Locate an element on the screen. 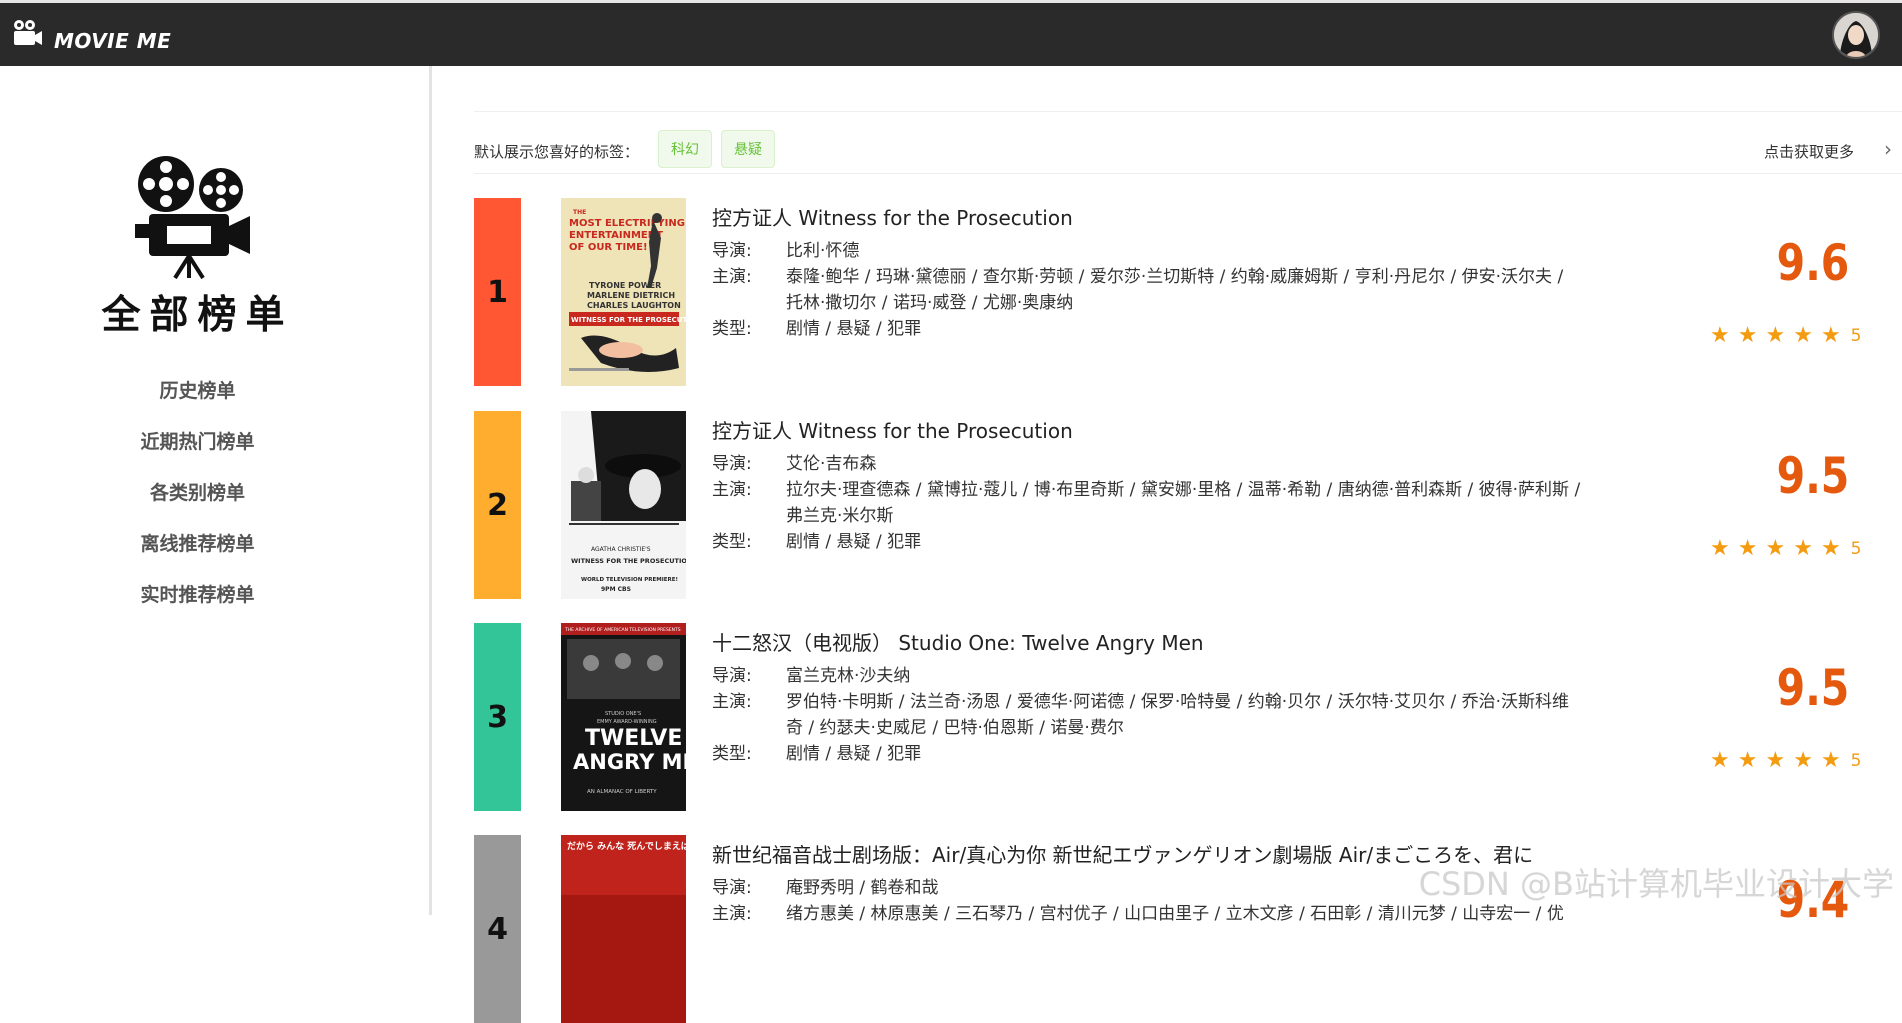 The image size is (1902, 1023). svg-text: TYRONE POWER is located at coordinates (625, 285).